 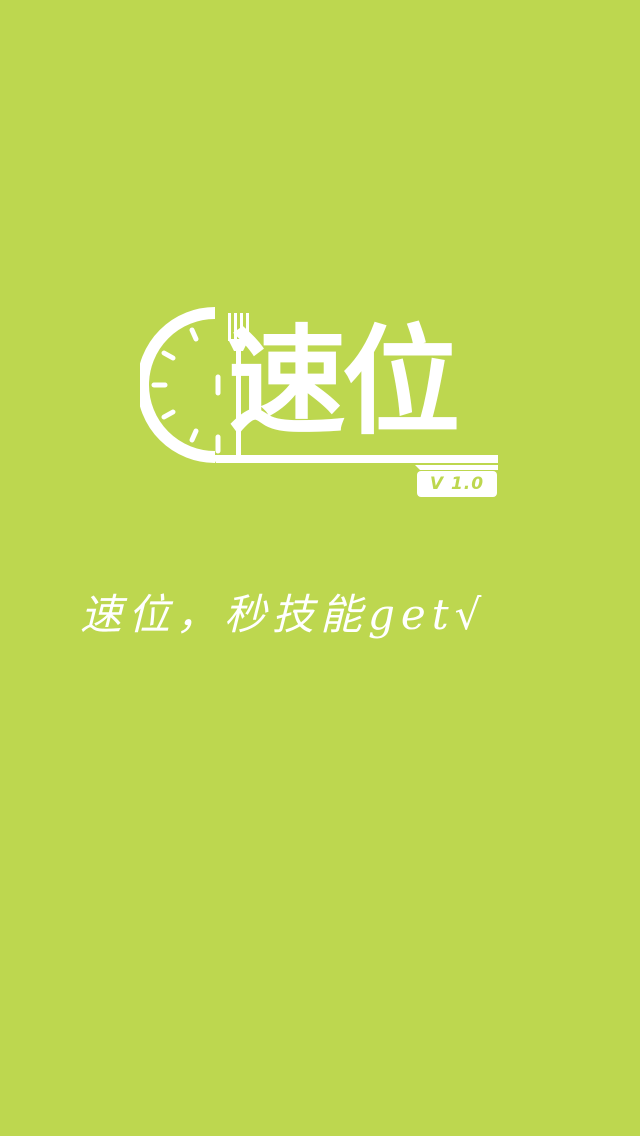 What do you see at coordinates (457, 484) in the screenshot?
I see `version-badge: V 1.0` at bounding box center [457, 484].